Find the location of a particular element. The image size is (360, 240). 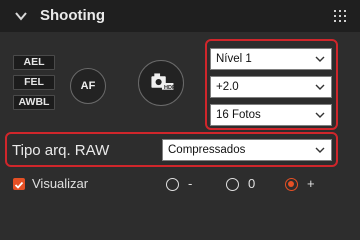

ael-button: AEL is located at coordinates (34, 62).